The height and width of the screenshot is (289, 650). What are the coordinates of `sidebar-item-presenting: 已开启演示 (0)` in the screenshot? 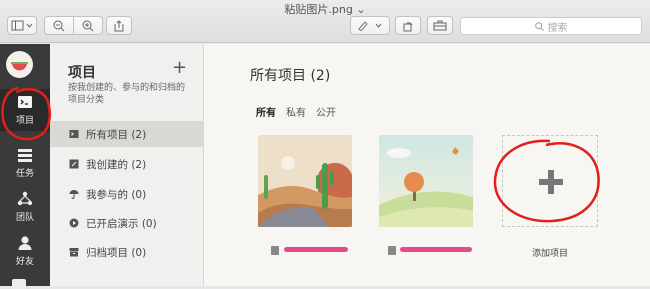 It's located at (126, 223).